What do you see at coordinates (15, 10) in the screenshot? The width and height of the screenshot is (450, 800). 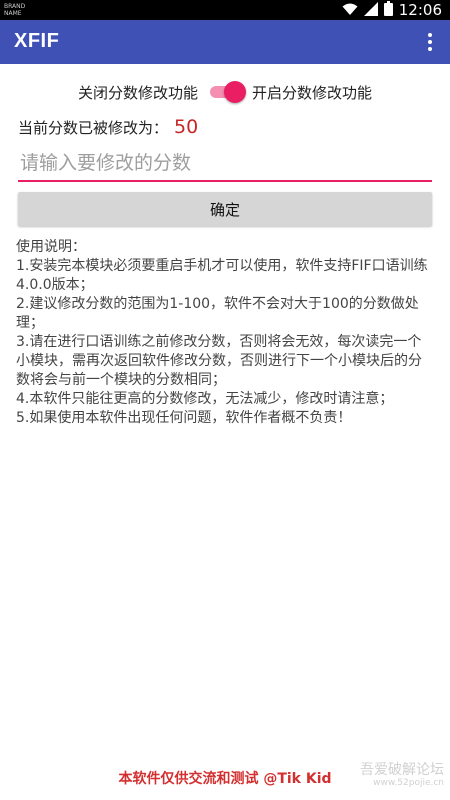 I see `status-brand-text: BRAND NAME` at bounding box center [15, 10].